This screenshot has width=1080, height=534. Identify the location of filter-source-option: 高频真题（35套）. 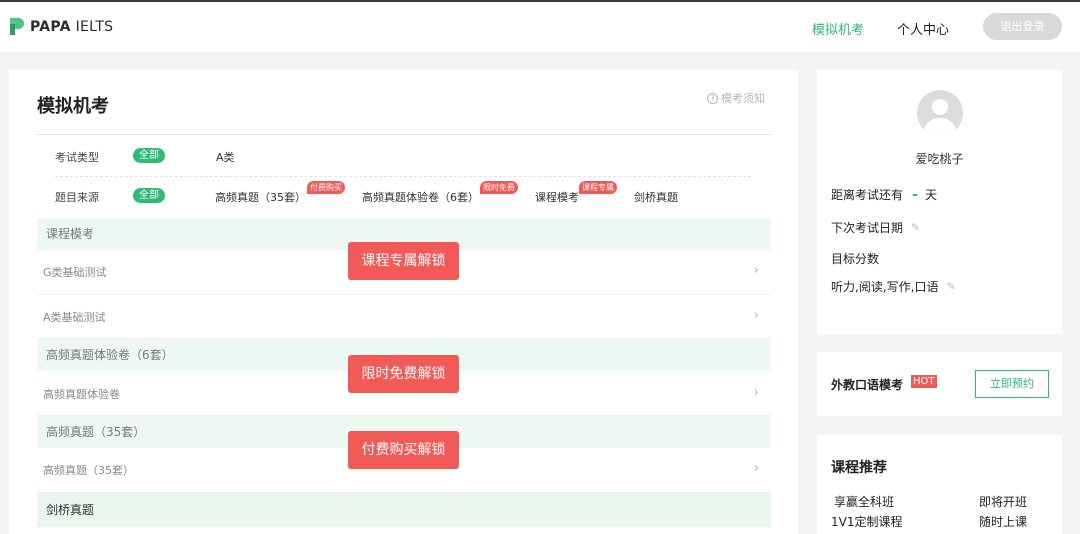
(260, 197).